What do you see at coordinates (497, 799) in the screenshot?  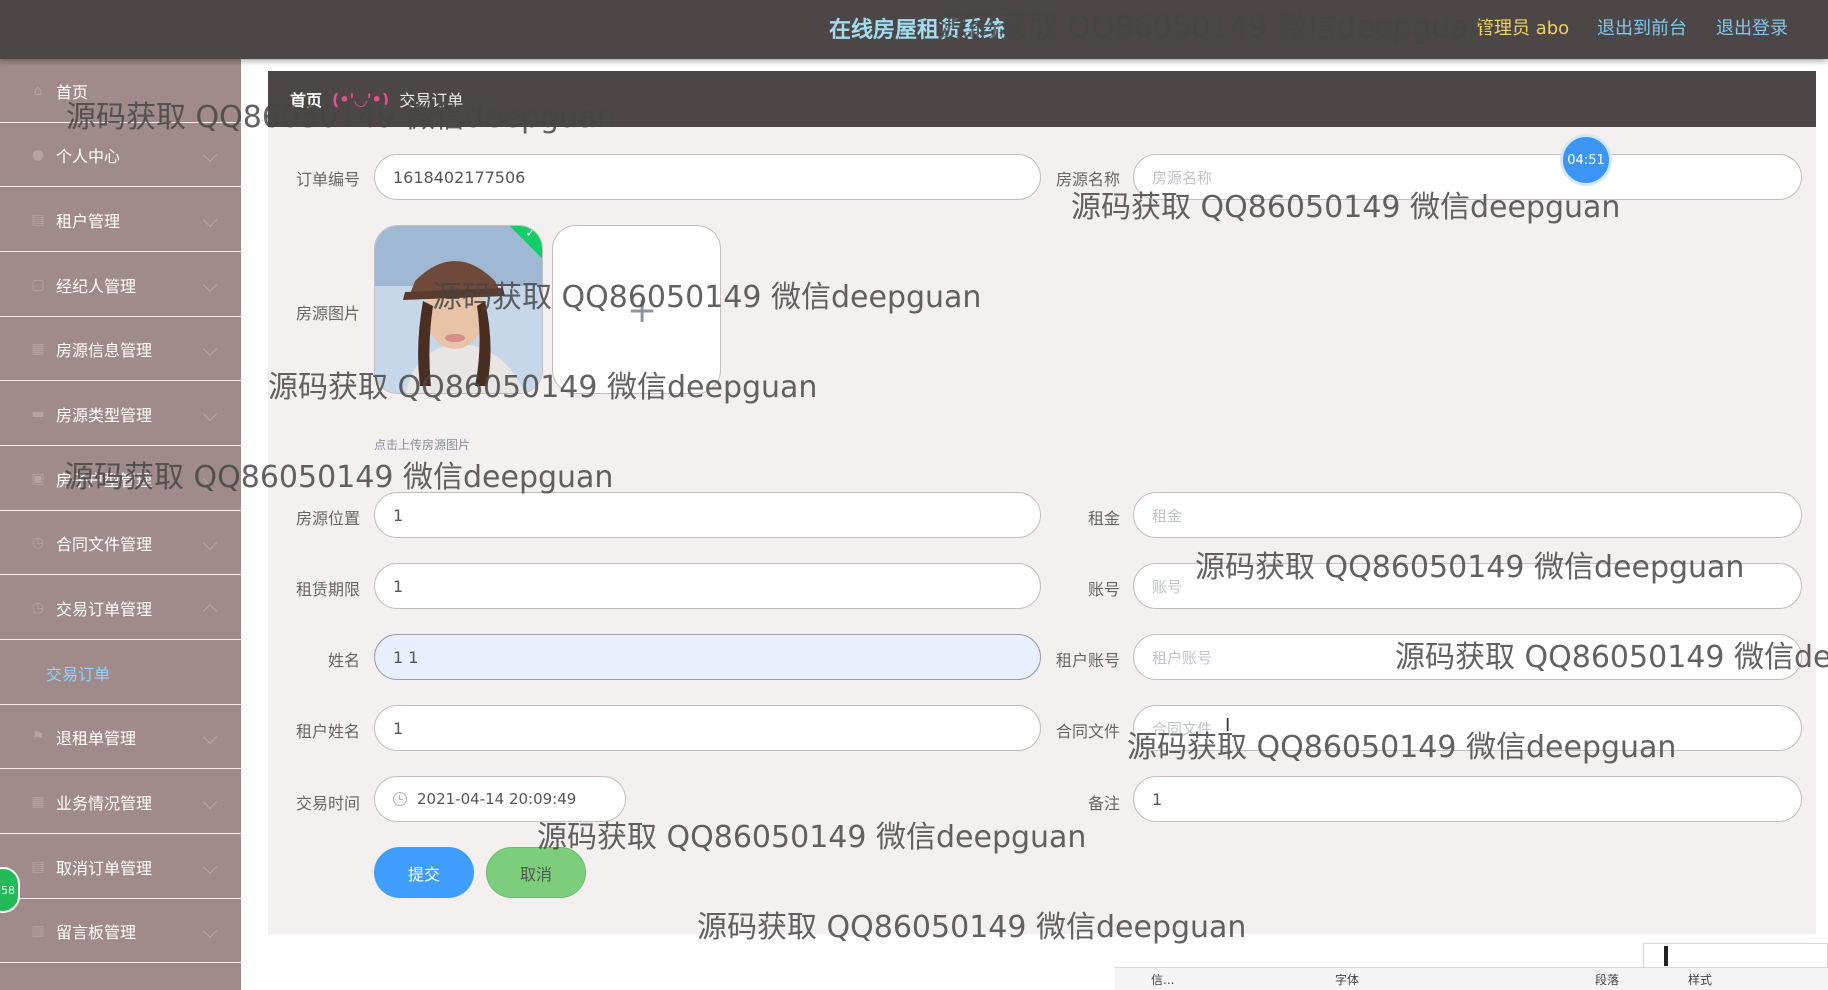 I see `trade-time-value: 2021-04-14 20:09:49` at bounding box center [497, 799].